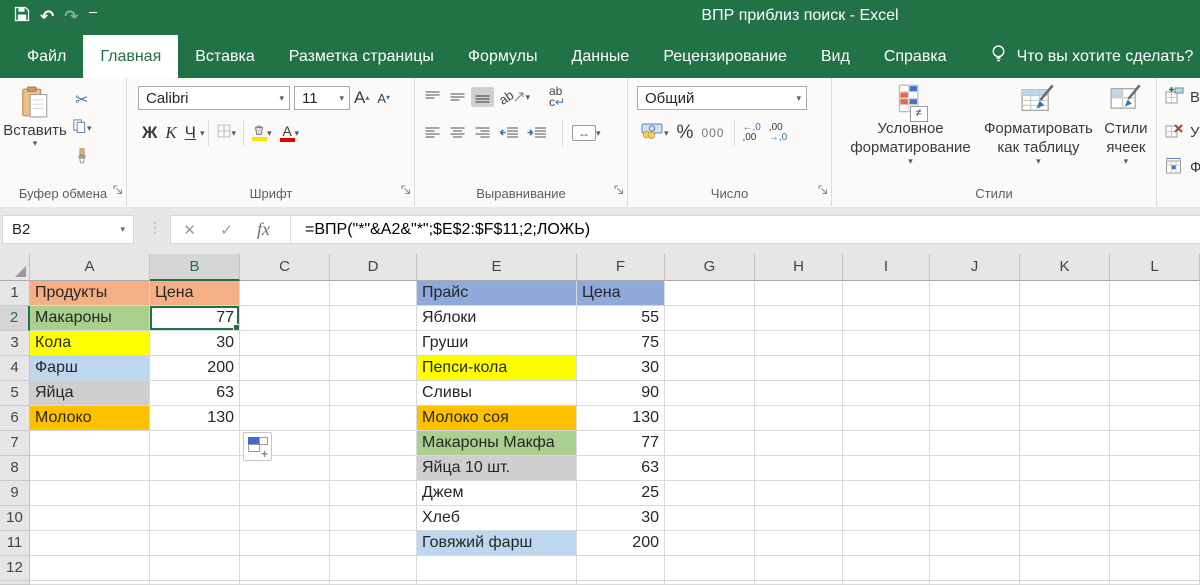 The height and width of the screenshot is (585, 1200). I want to click on insert-cells-button: В, so click(1182, 97).